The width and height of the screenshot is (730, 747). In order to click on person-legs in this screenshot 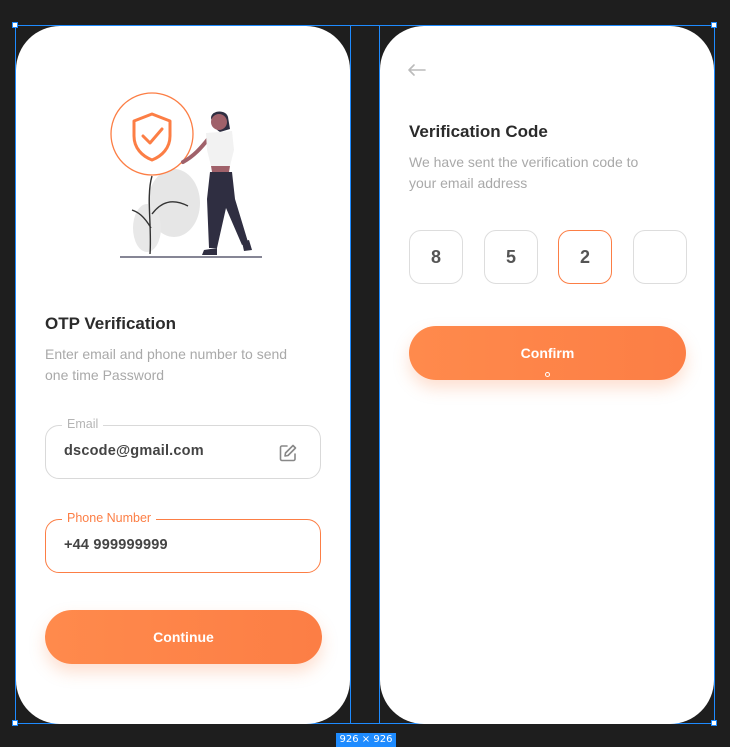, I will do `click(227, 210)`.